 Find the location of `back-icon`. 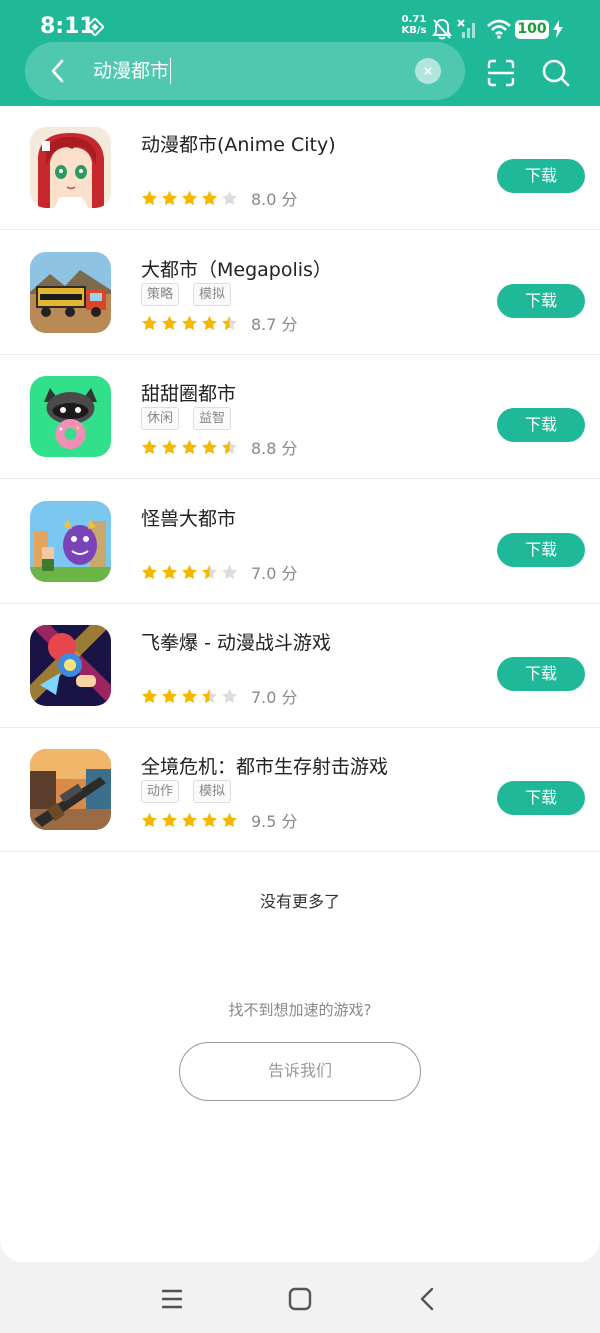

back-icon is located at coordinates (428, 1299).